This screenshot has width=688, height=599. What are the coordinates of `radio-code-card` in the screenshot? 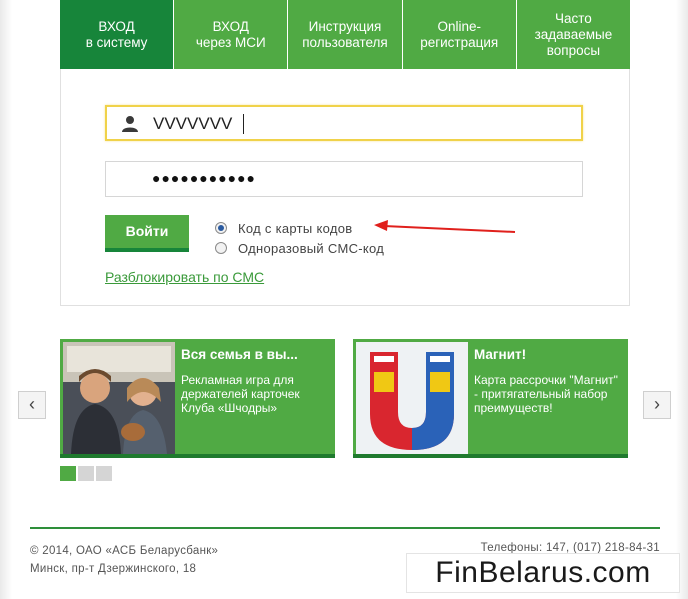 It's located at (221, 228).